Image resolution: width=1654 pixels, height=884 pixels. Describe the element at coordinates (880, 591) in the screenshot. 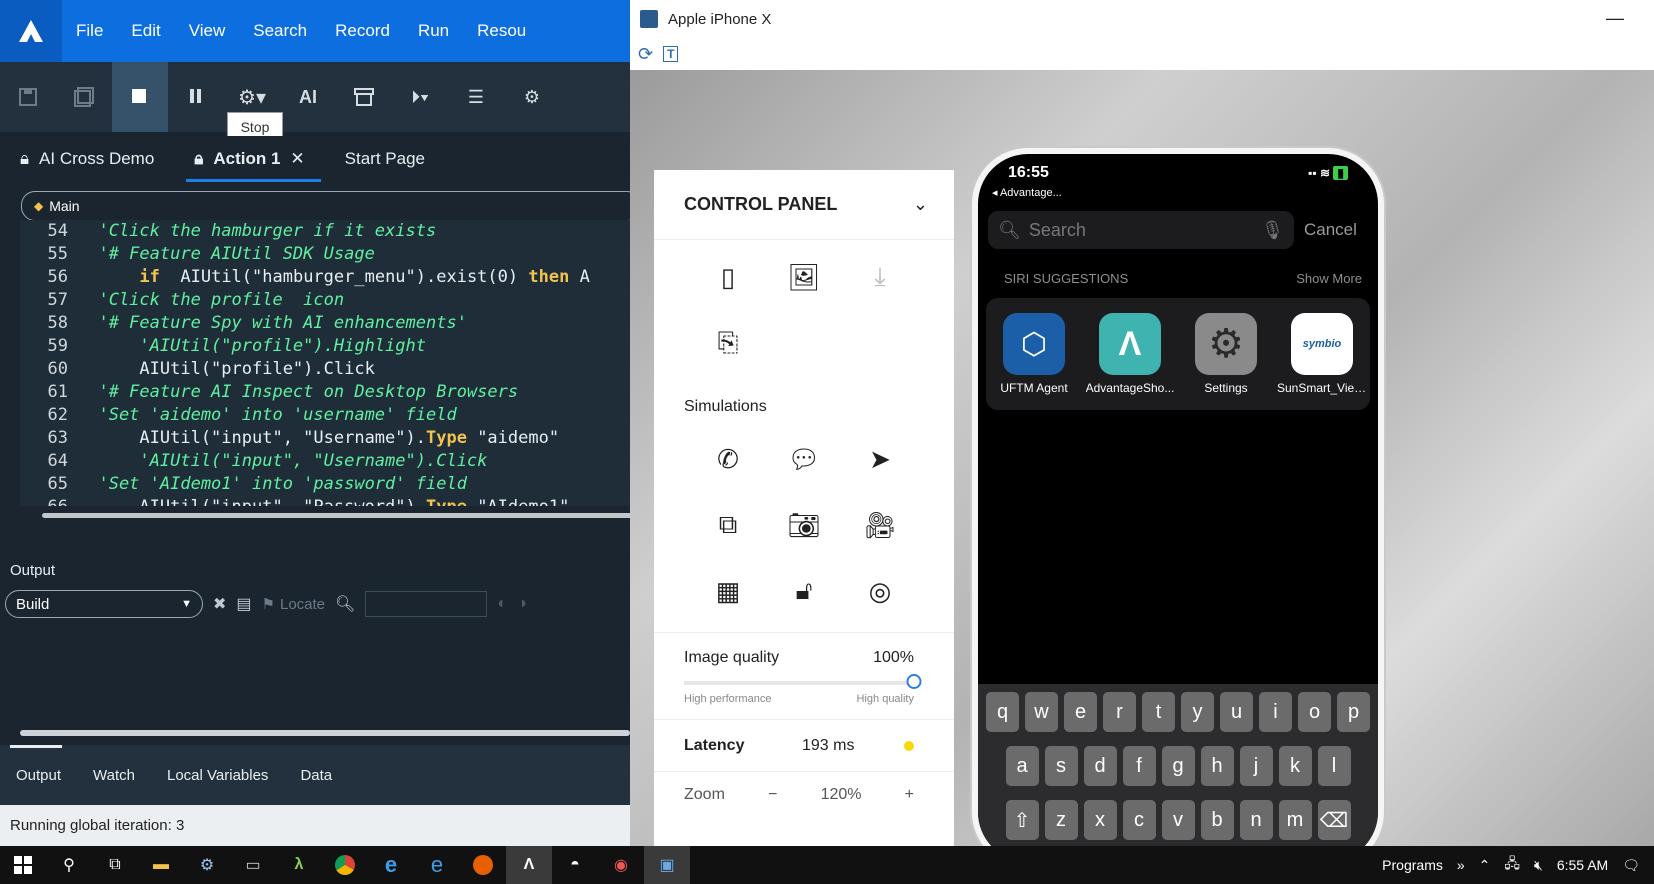

I see `network-virtualization-icon: ◎` at that location.